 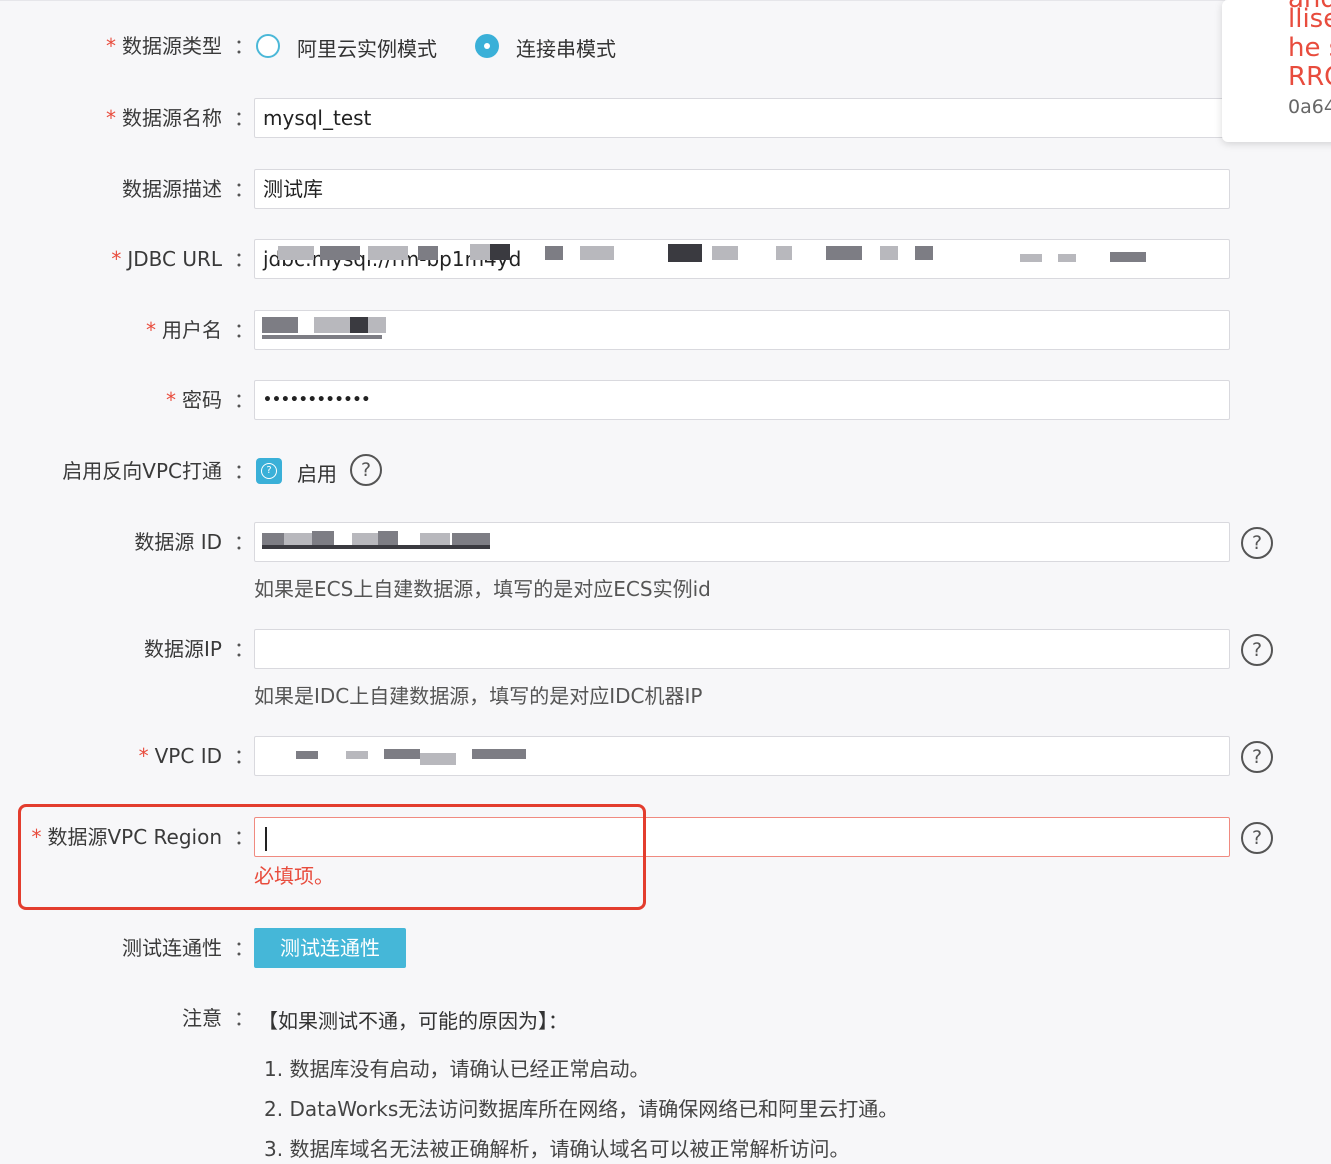 I want to click on question-icon: ?, so click(x=269, y=471).